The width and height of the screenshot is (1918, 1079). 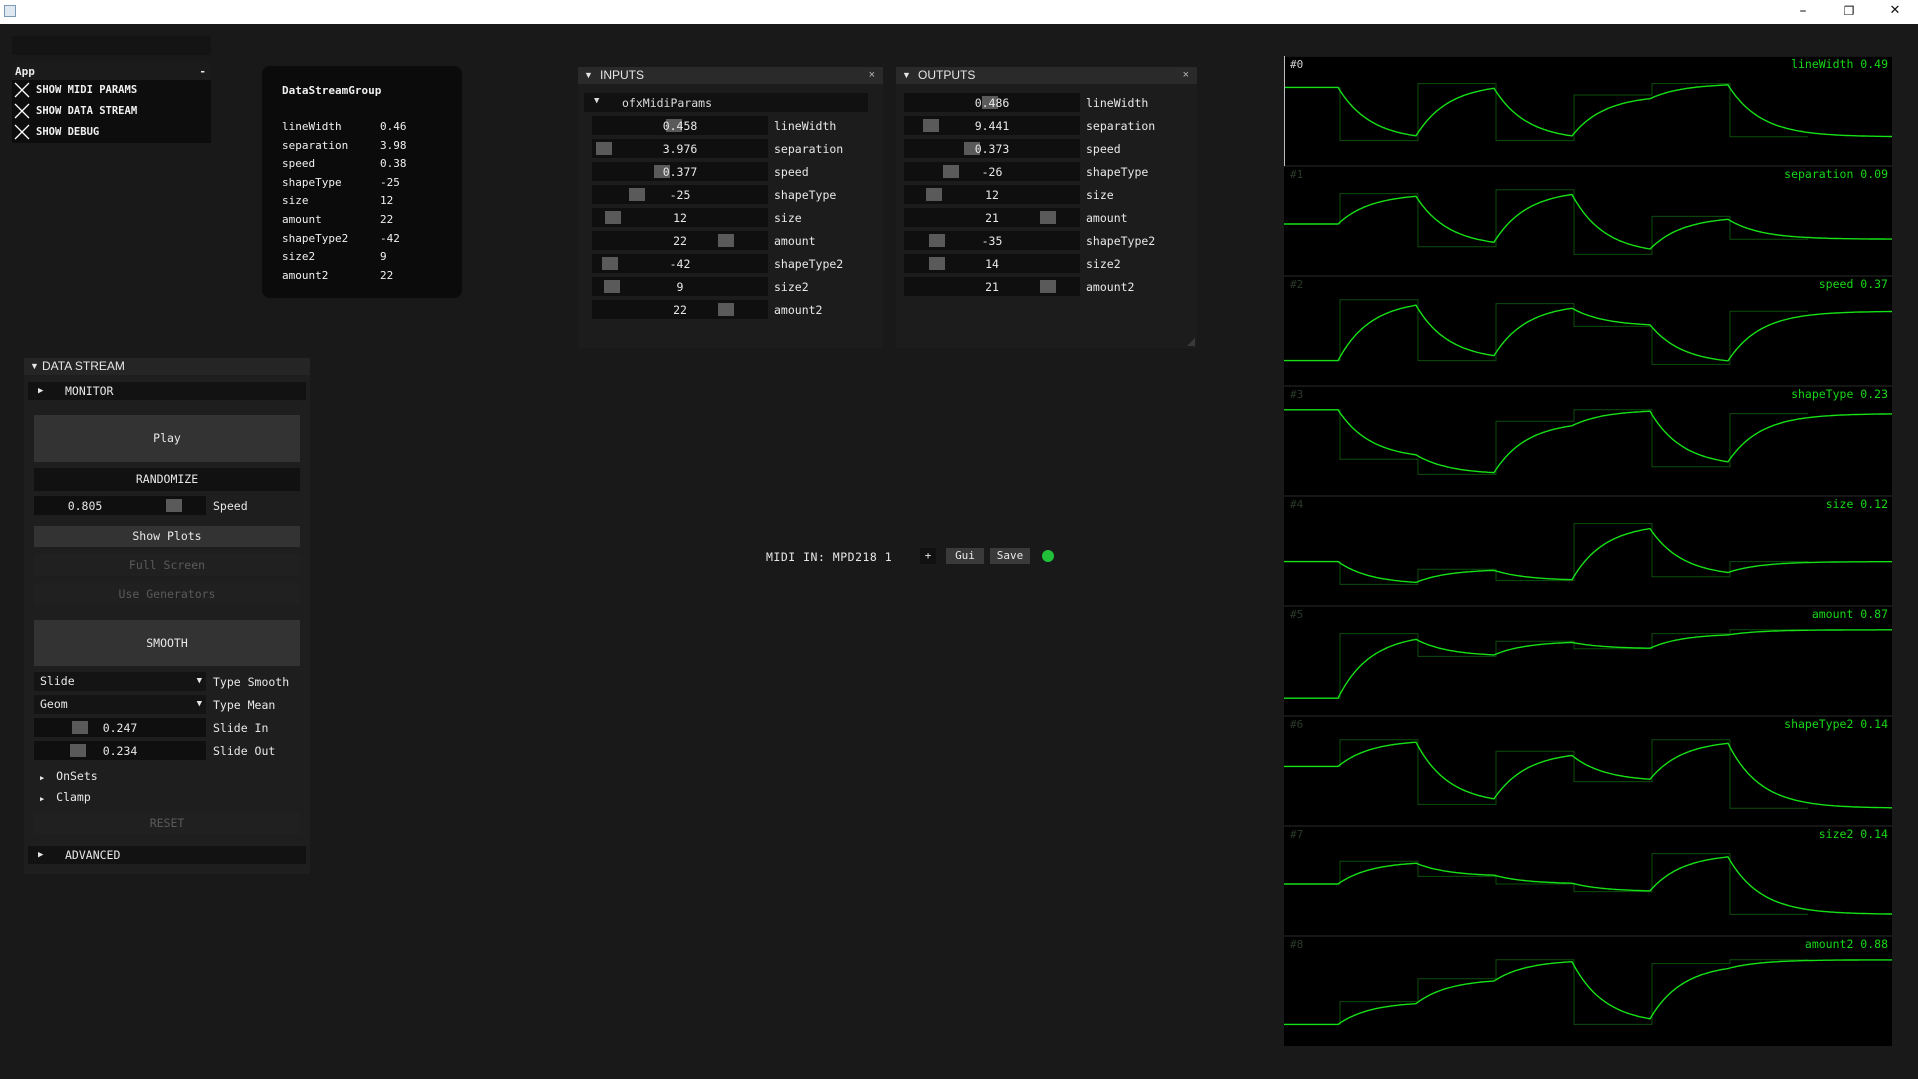 I want to click on cross-icon, so click(x=22, y=90).